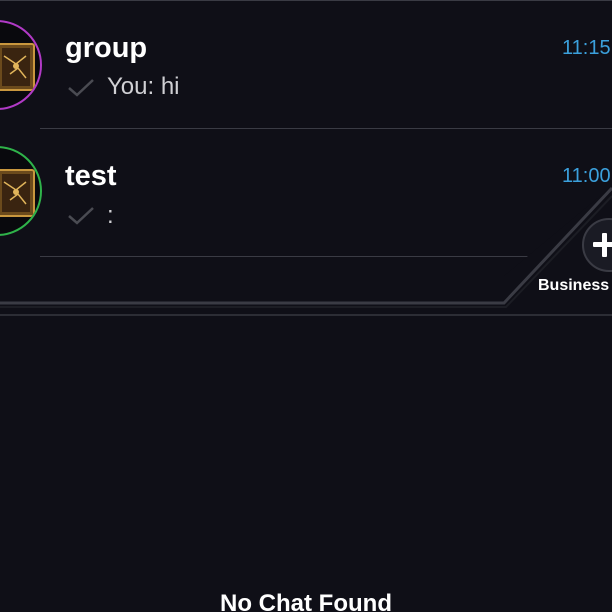 The width and height of the screenshot is (612, 612). Describe the element at coordinates (306, 601) in the screenshot. I see `empty-state-text: No Chat Found` at that location.